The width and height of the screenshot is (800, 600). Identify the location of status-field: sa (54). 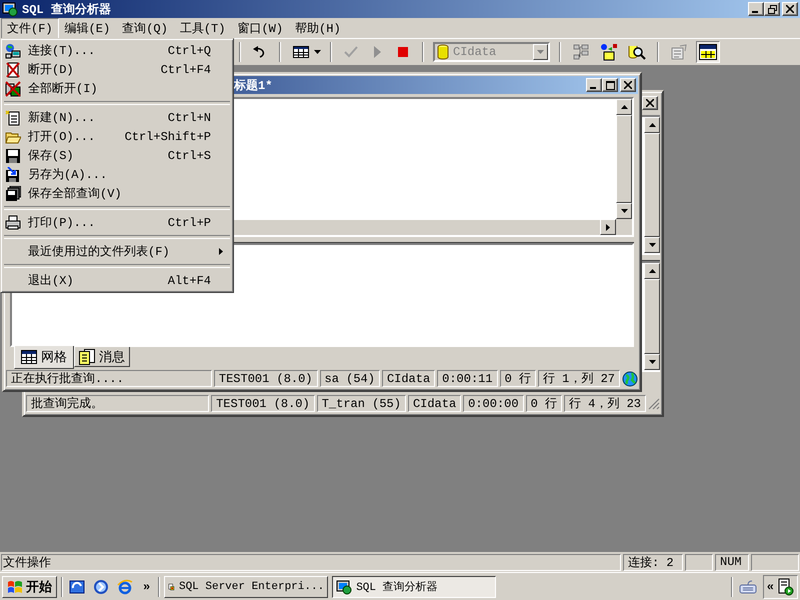
(350, 378).